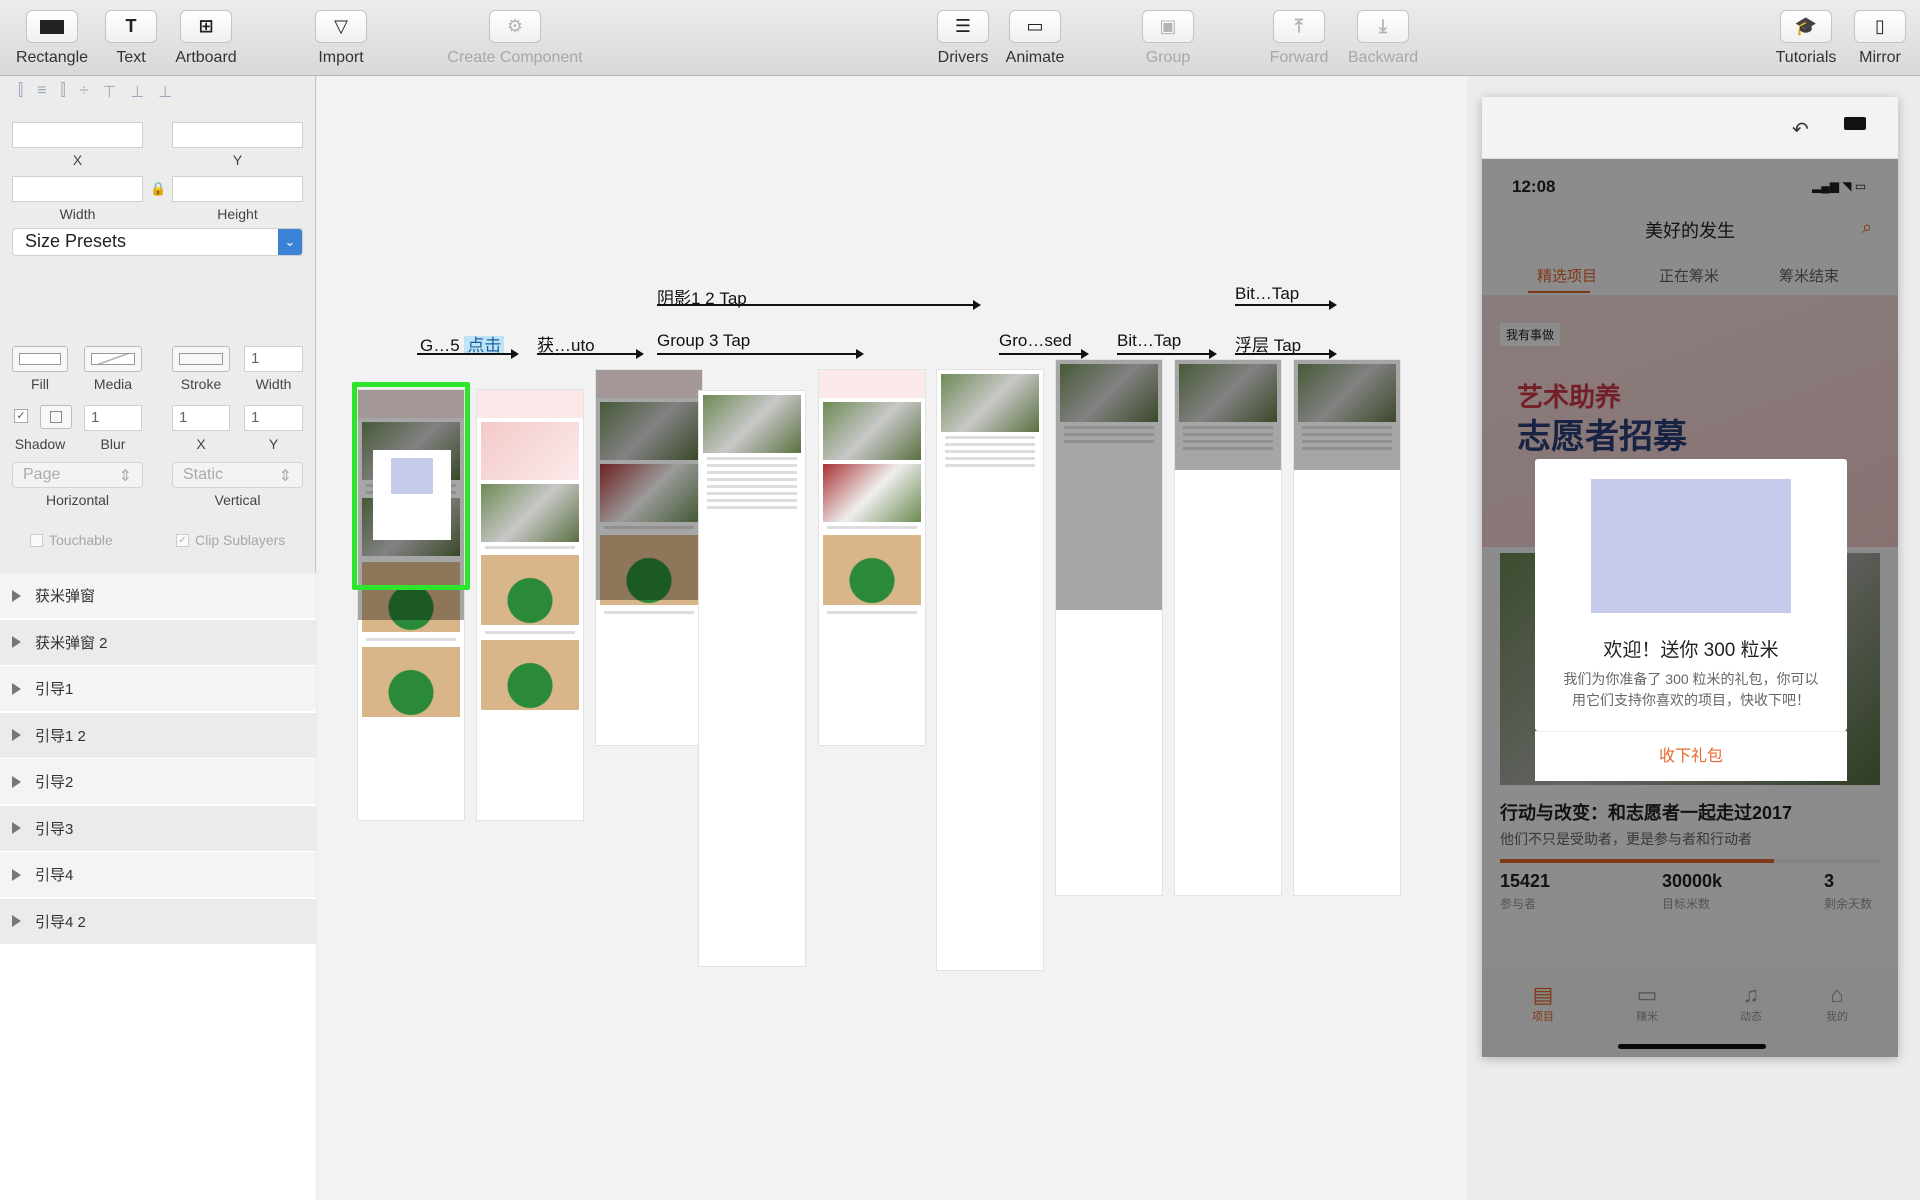  I want to click on layer-row: 引导1 2, so click(158, 735).